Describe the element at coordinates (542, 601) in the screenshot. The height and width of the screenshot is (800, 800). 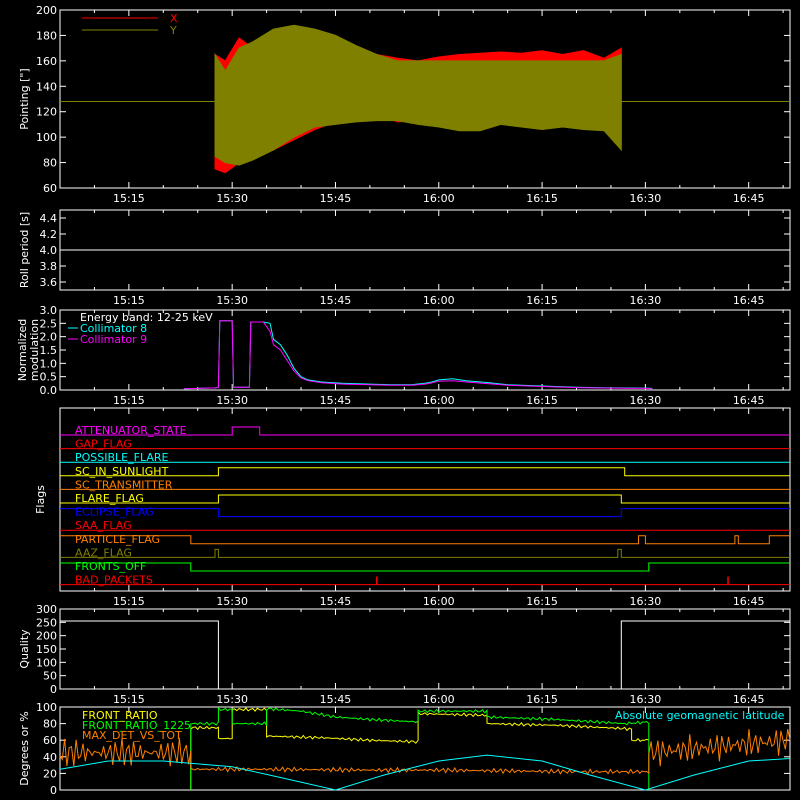
I see `flags-x-tick-label: 16:15` at that location.